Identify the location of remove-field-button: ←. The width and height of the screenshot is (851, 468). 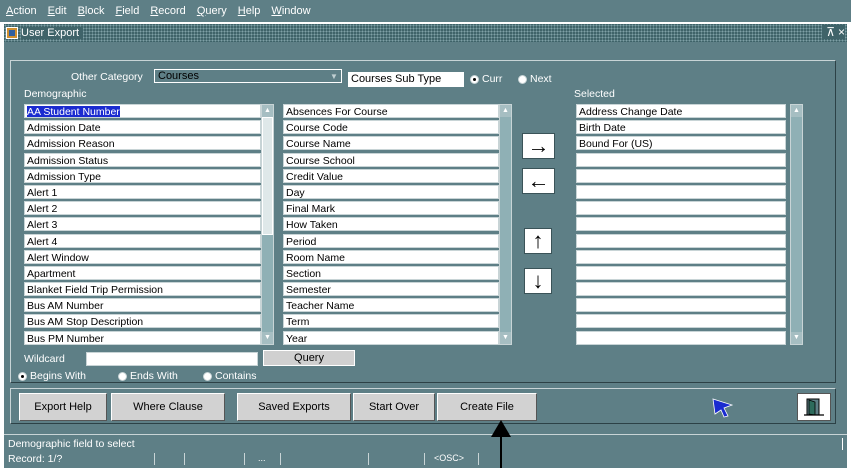
(538, 181).